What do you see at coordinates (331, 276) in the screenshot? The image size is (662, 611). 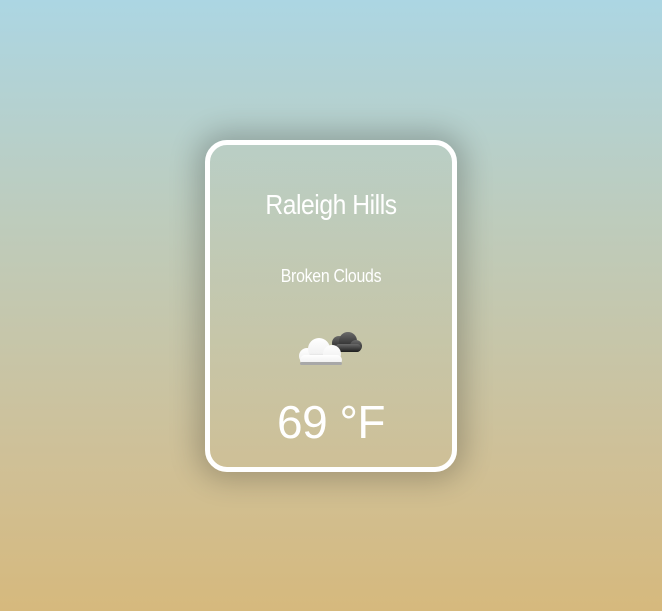 I see `weather-description: Broken Clouds` at bounding box center [331, 276].